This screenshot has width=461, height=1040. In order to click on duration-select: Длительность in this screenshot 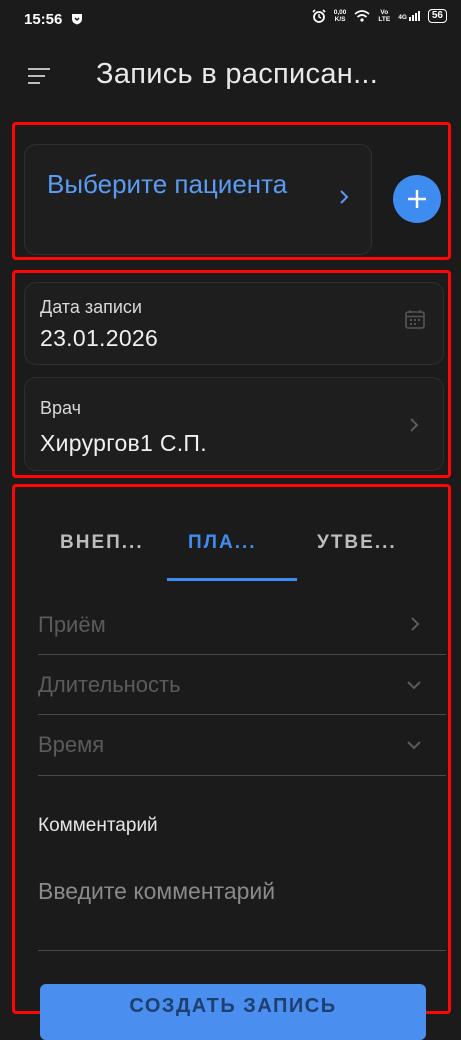, I will do `click(242, 687)`.